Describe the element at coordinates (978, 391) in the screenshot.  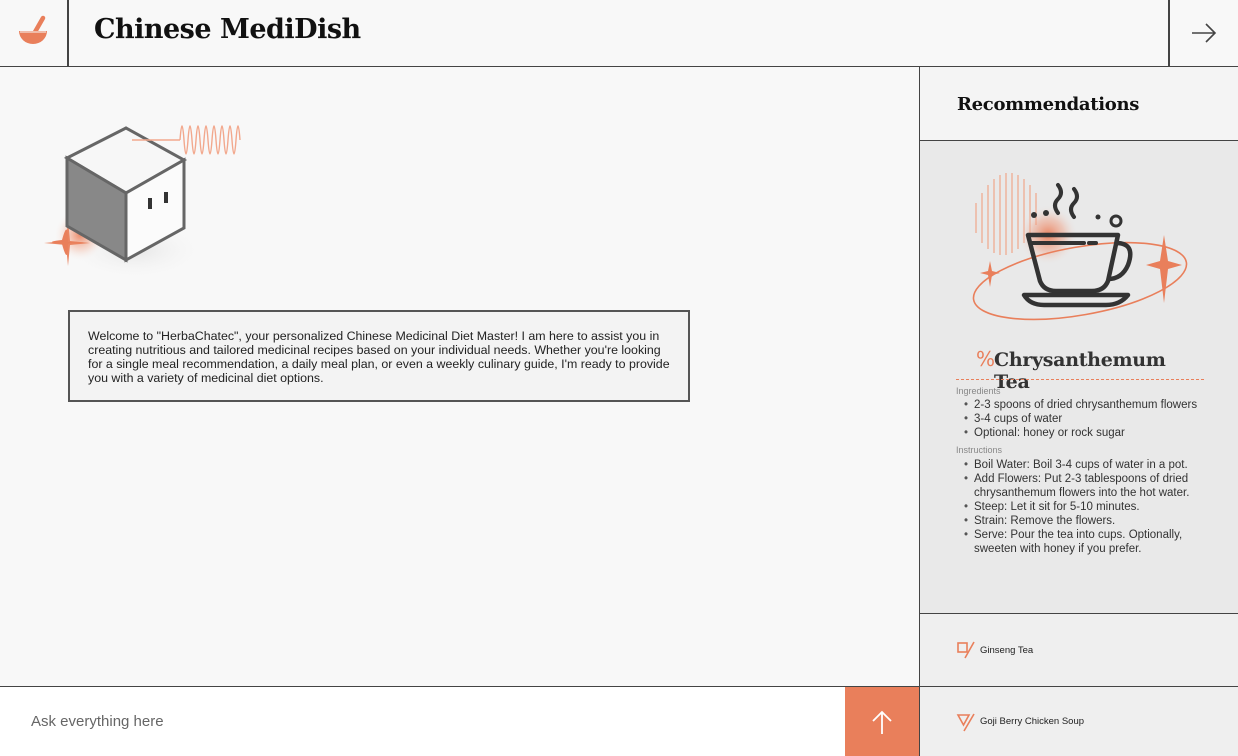
I see `ingredients-label: Ingredients` at that location.